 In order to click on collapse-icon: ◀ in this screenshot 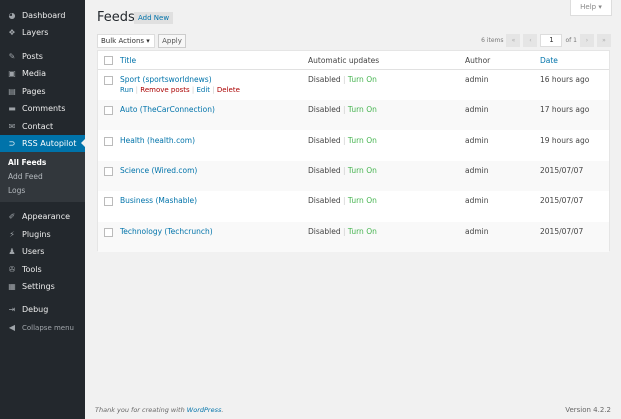, I will do `click(12, 327)`.